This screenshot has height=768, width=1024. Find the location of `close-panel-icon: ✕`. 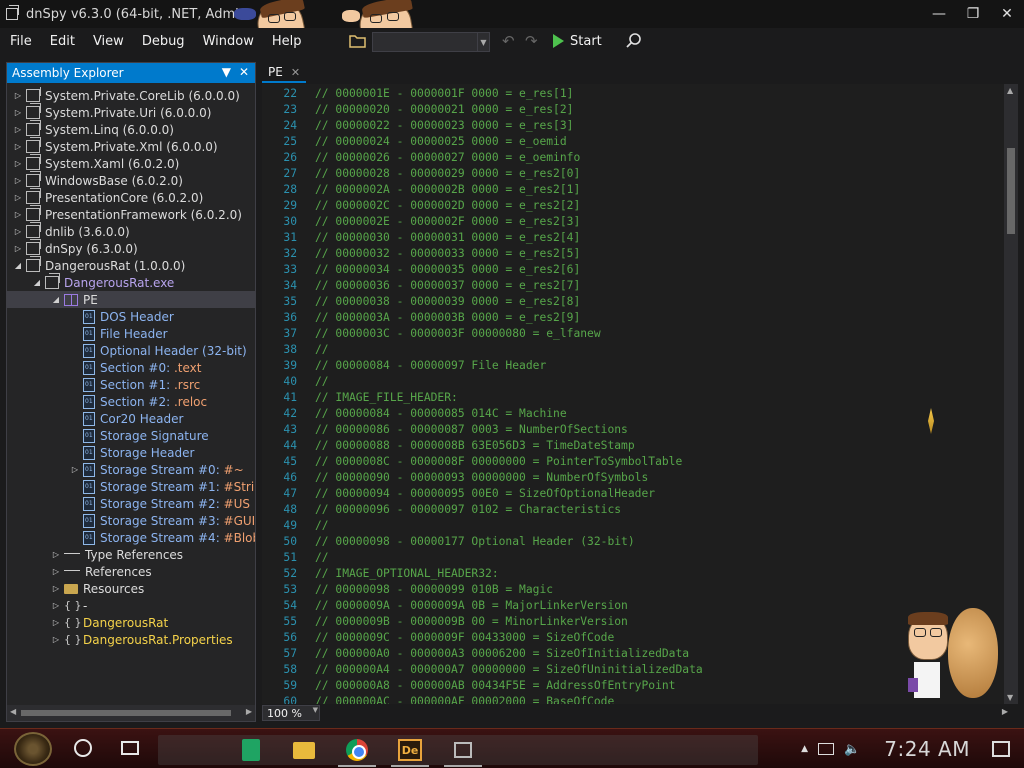

close-panel-icon: ✕ is located at coordinates (244, 72).